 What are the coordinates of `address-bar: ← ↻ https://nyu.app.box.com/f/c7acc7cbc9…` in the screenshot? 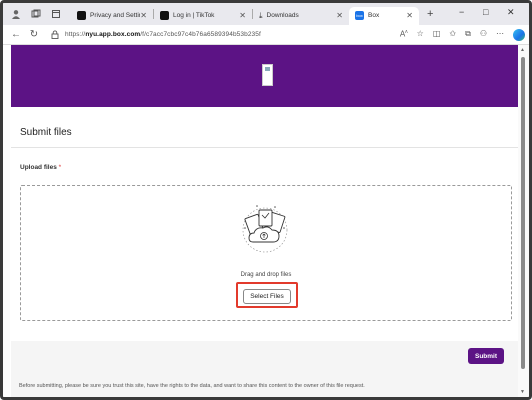 It's located at (266, 35).